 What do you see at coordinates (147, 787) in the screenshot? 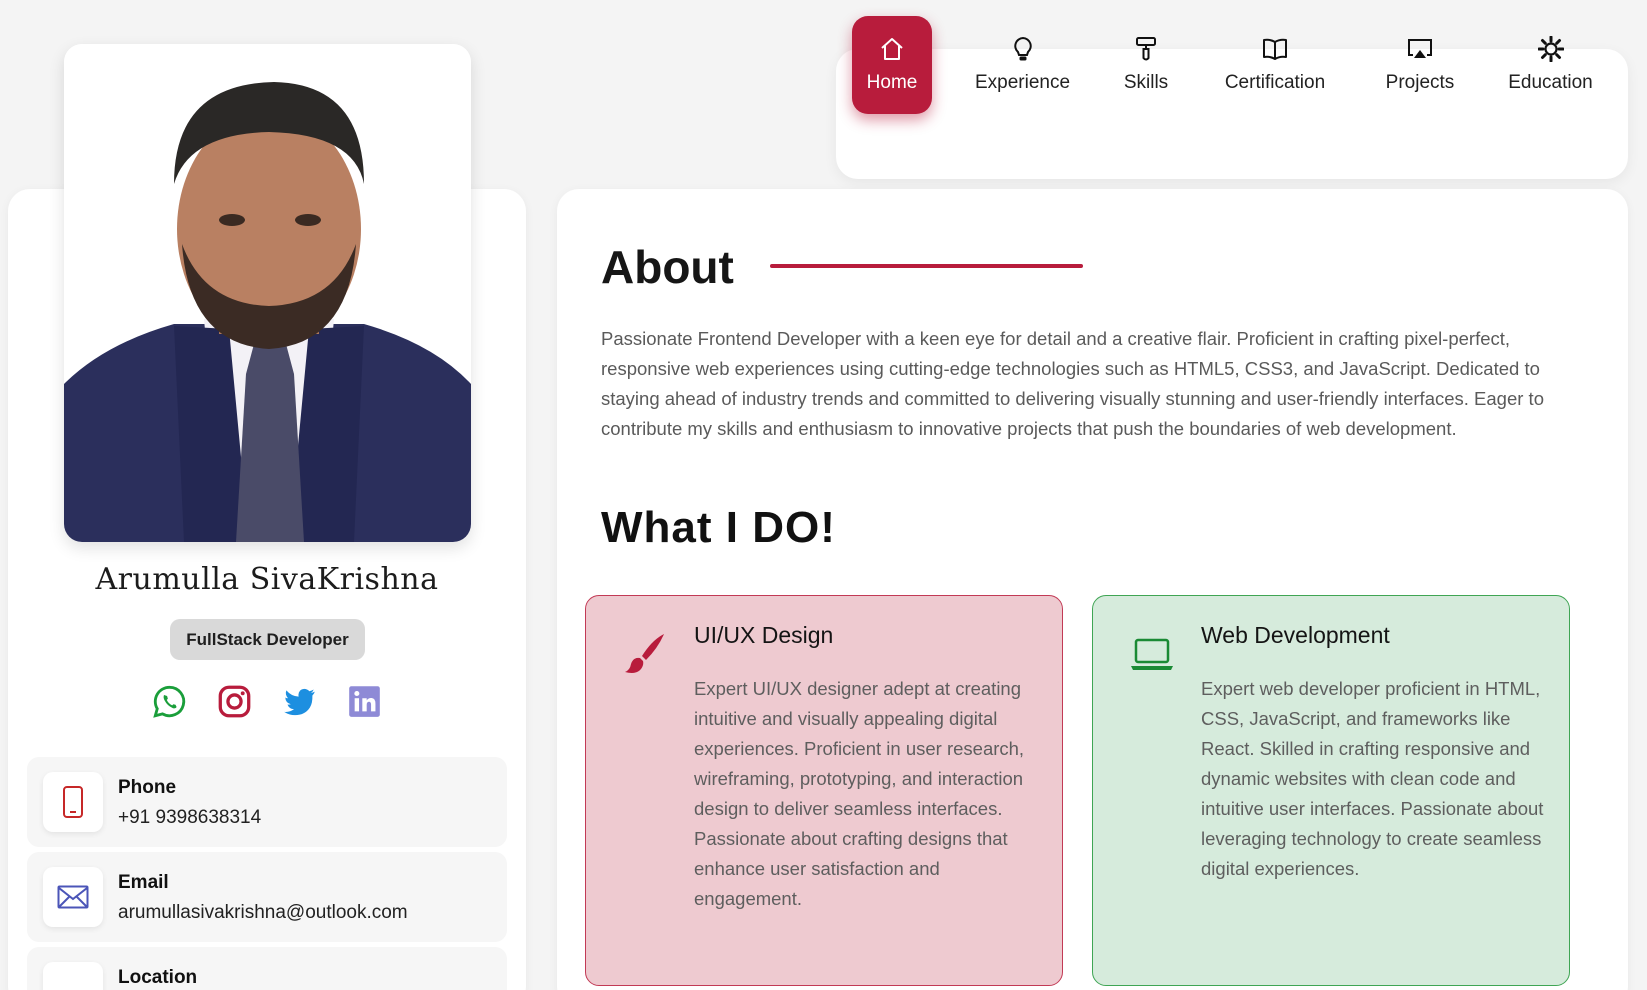
I see `contact-label: Phone` at bounding box center [147, 787].